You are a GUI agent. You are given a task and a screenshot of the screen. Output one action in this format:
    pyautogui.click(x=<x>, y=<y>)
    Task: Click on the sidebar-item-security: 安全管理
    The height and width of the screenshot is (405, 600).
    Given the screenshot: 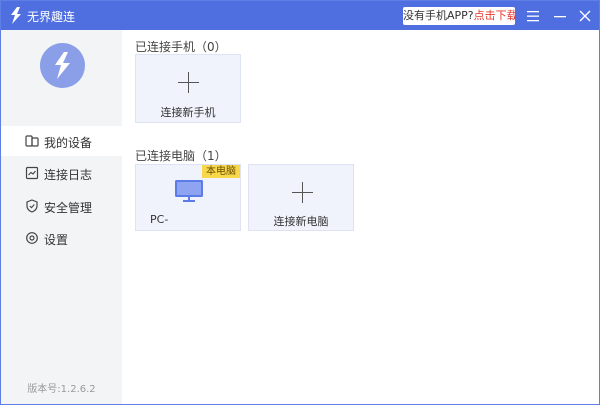 What is the action you would take?
    pyautogui.click(x=61, y=206)
    